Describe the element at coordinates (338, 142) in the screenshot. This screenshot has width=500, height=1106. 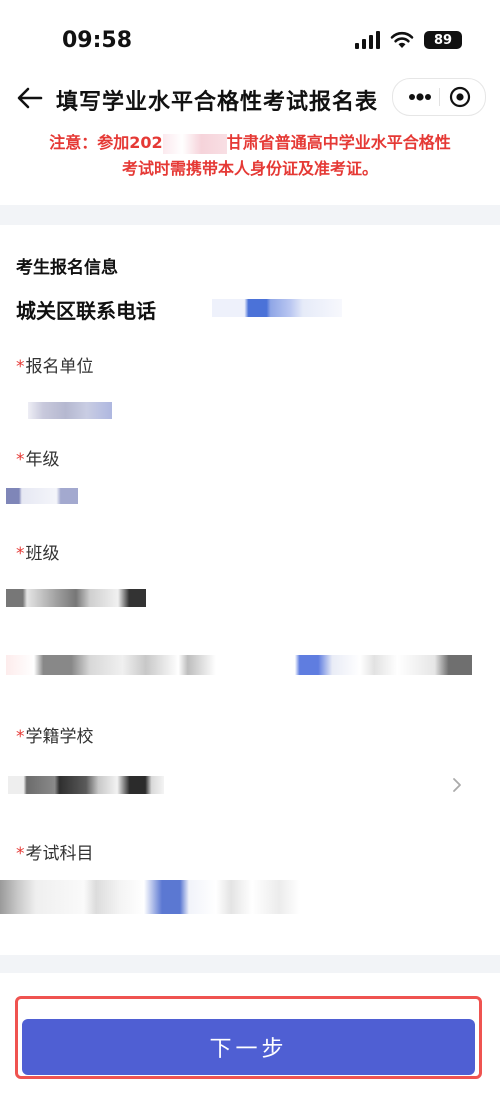
I see `notice-suffix: 甘肃省普通高中学业水平合格性` at that location.